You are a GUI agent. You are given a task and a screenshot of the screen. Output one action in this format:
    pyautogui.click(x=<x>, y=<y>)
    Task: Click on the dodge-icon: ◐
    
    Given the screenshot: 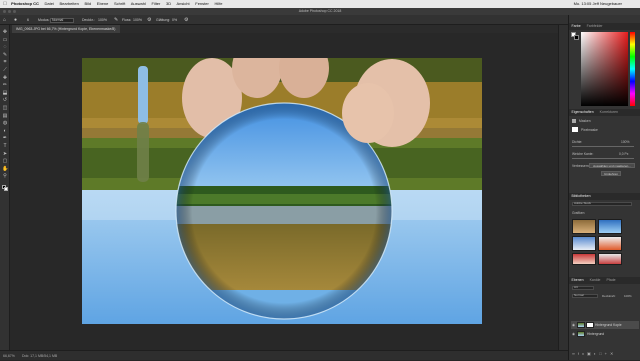 What is the action you would take?
    pyautogui.click(x=5, y=131)
    